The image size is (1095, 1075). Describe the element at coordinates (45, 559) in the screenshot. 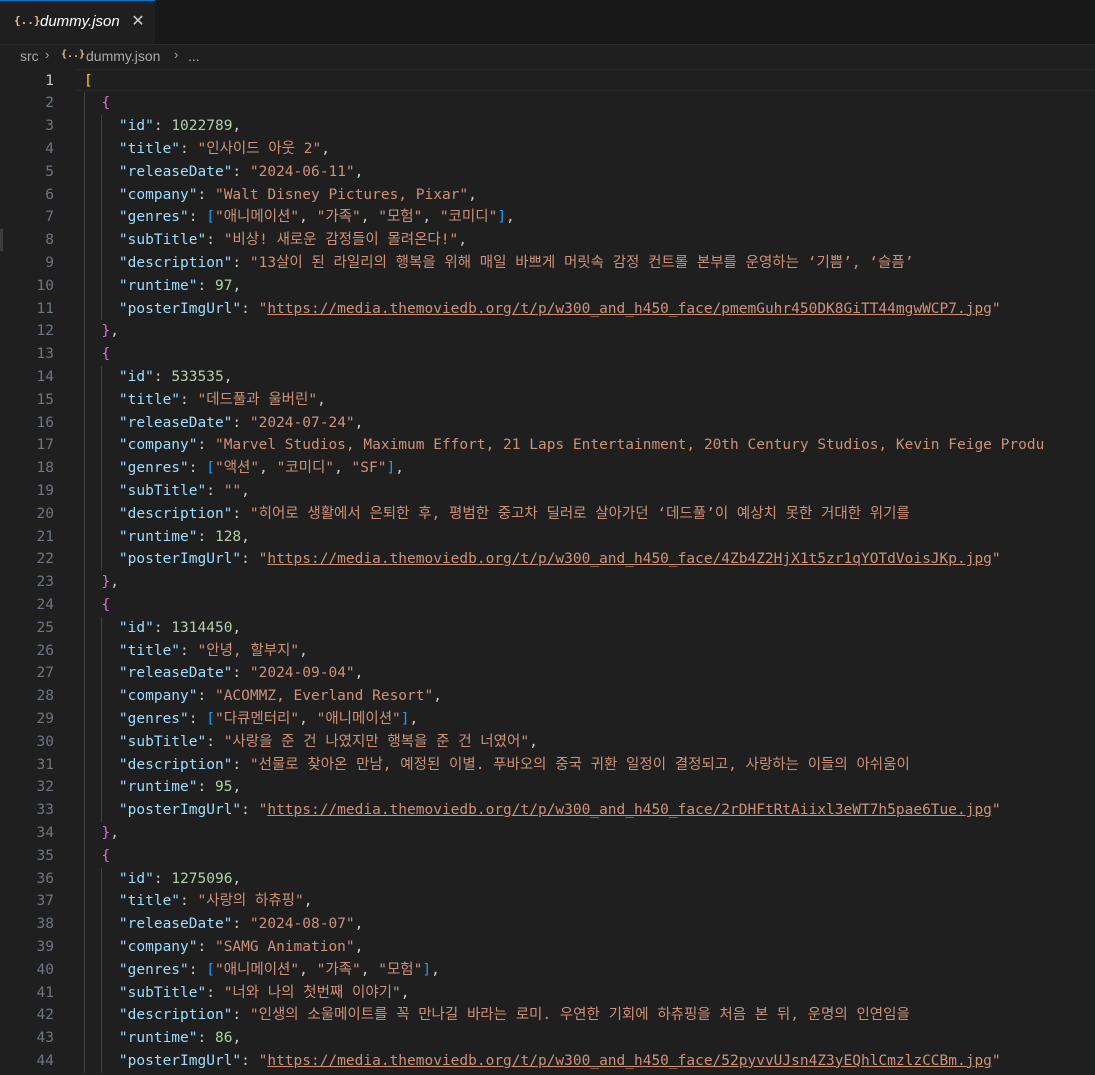

I see `line-number: 22` at that location.